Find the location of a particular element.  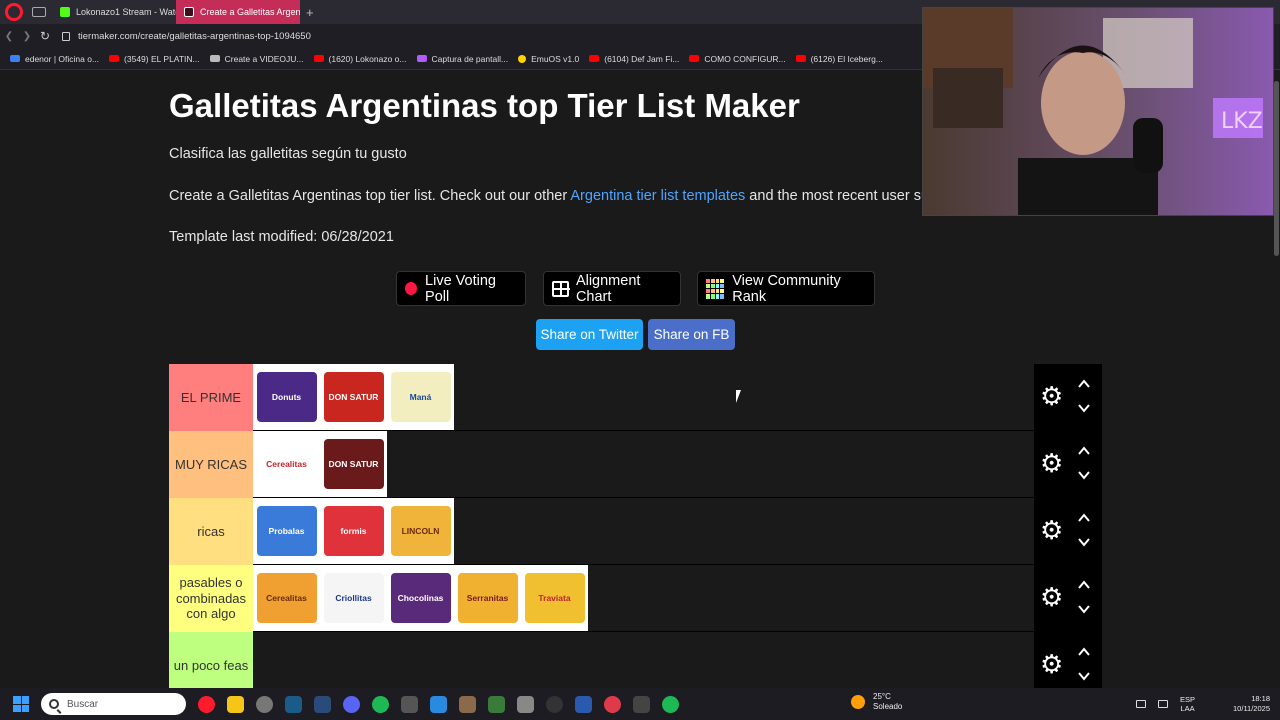

tier-item-cookie: Chocolinas is located at coordinates (420, 598).